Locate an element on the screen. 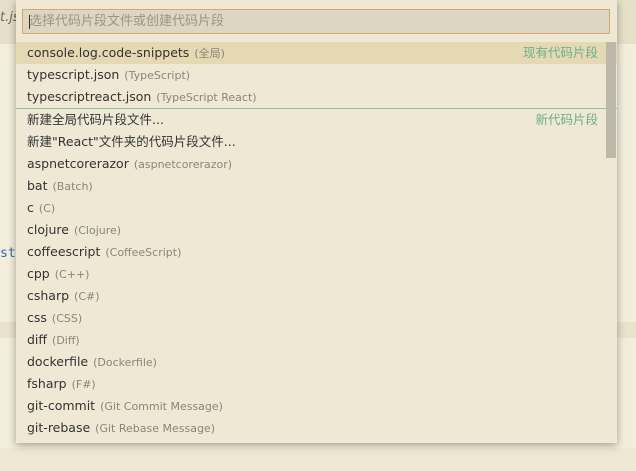 The width and height of the screenshot is (636, 471). list-item-description: (Clojure) is located at coordinates (97, 230).